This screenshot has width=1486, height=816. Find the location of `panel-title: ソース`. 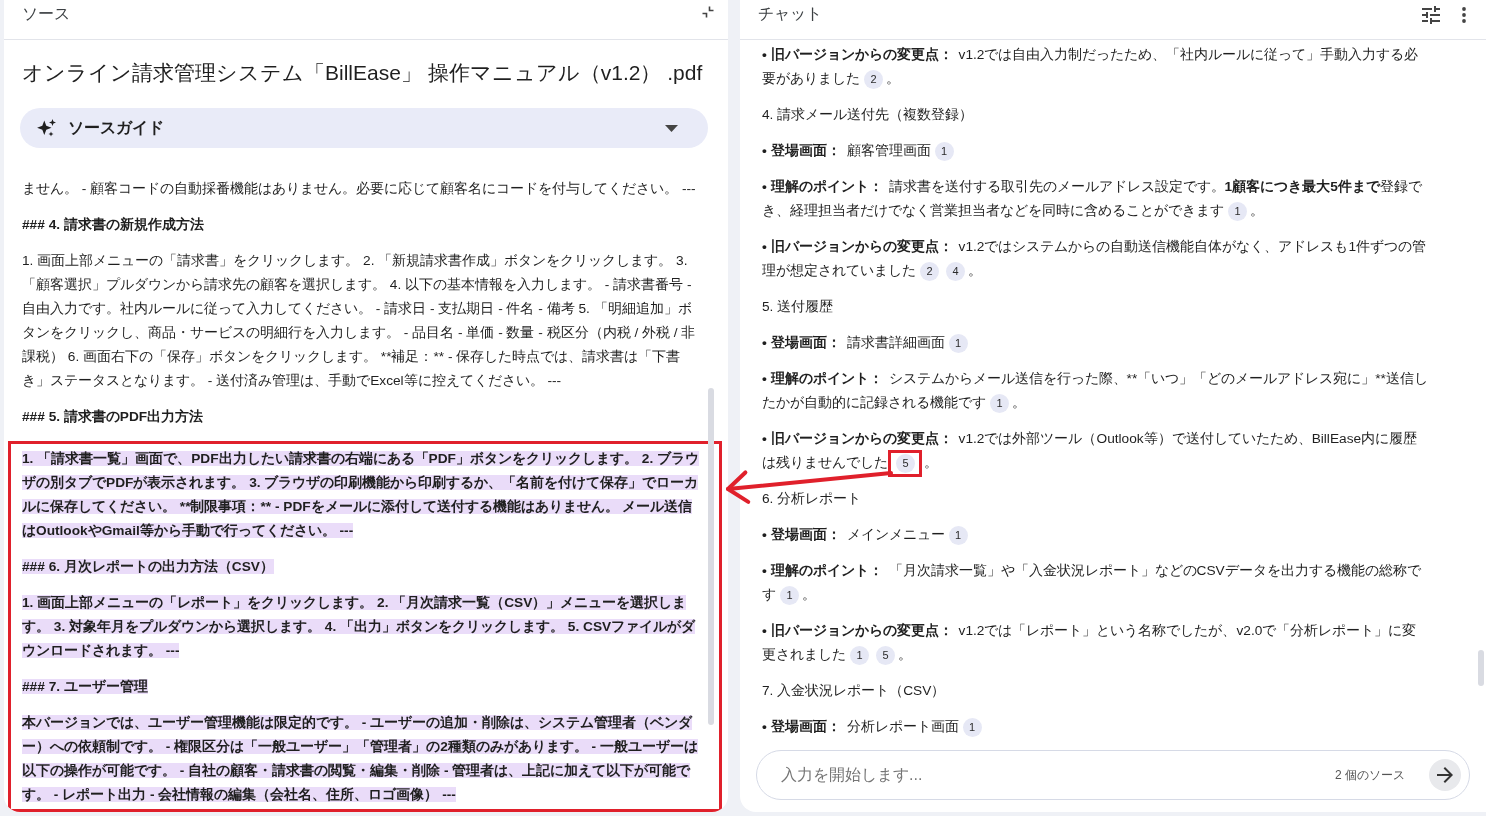

panel-title: ソース is located at coordinates (46, 14).